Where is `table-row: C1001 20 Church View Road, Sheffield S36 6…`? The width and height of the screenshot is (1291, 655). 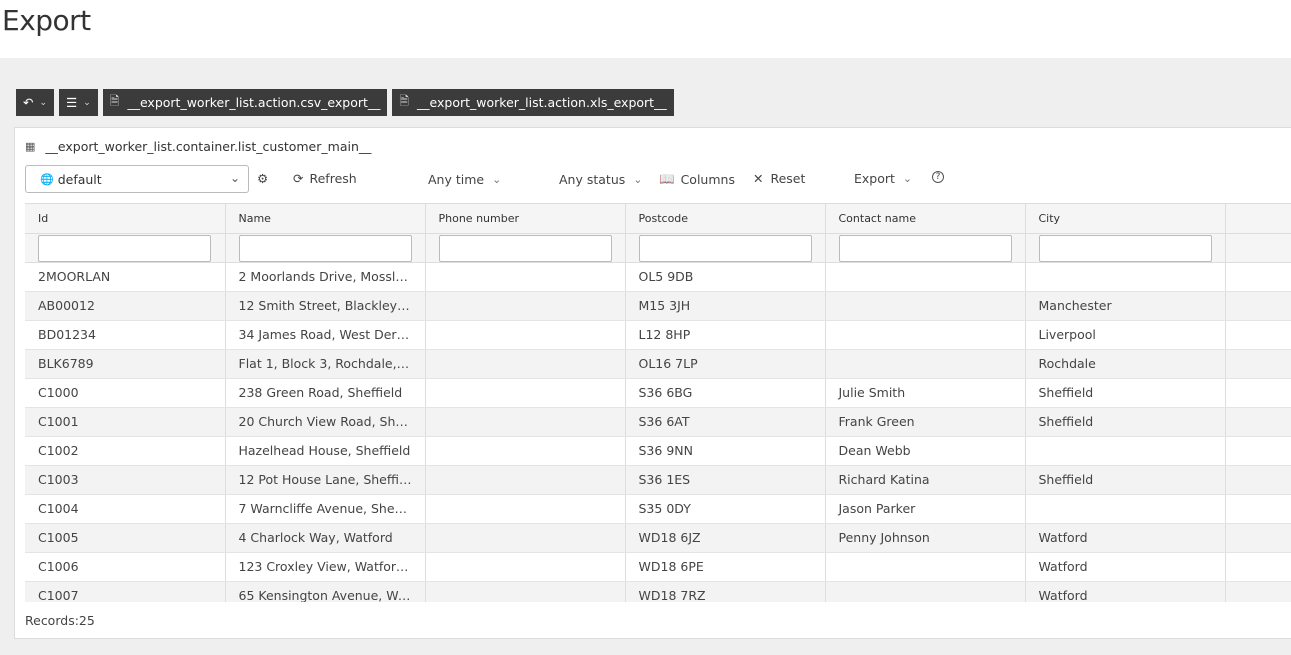
table-row: C1001 20 Church View Road, Sheffield S36 6… is located at coordinates (658, 422).